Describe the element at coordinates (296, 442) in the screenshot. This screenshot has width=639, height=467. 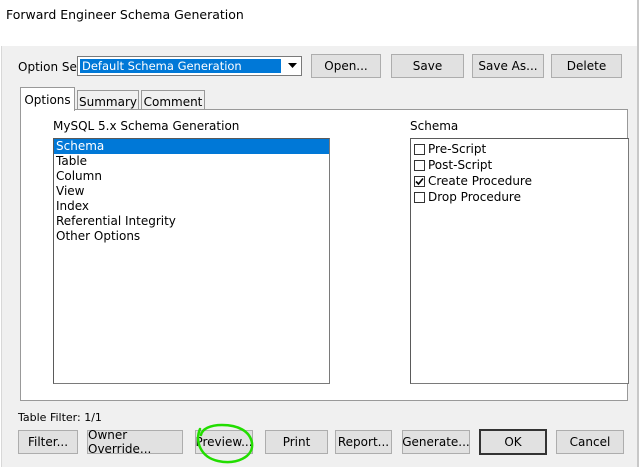
I see `print-button: Print` at that location.